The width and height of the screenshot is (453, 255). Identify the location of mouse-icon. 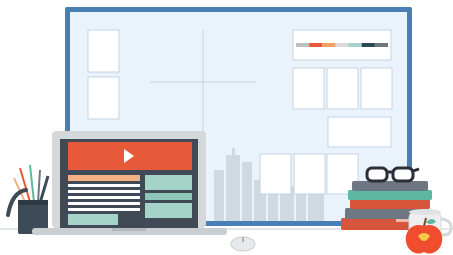
(243, 244).